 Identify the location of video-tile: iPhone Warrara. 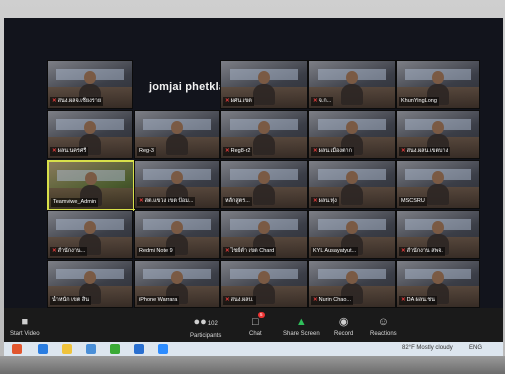
(177, 284).